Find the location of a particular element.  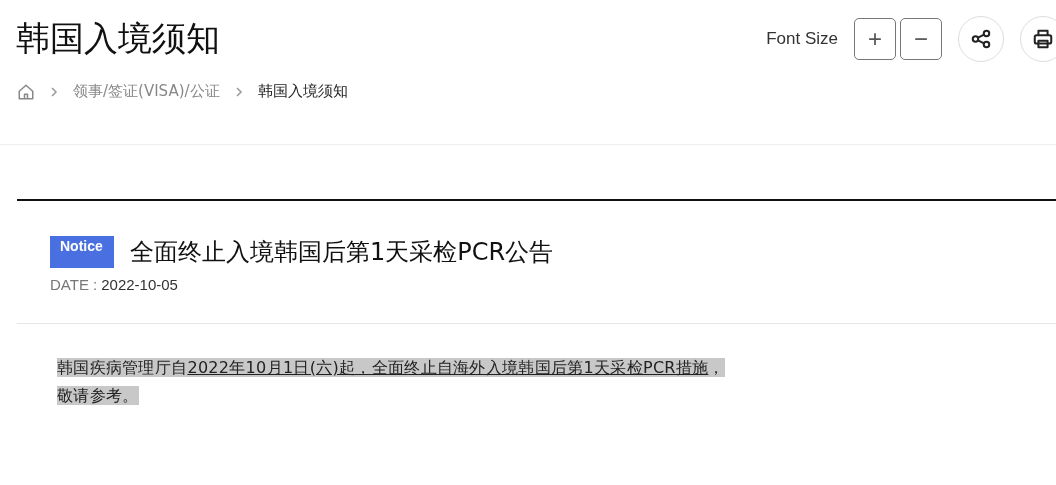

notice-title: 全面终止入境韩国后第1天采检PCR公告 is located at coordinates (342, 252).